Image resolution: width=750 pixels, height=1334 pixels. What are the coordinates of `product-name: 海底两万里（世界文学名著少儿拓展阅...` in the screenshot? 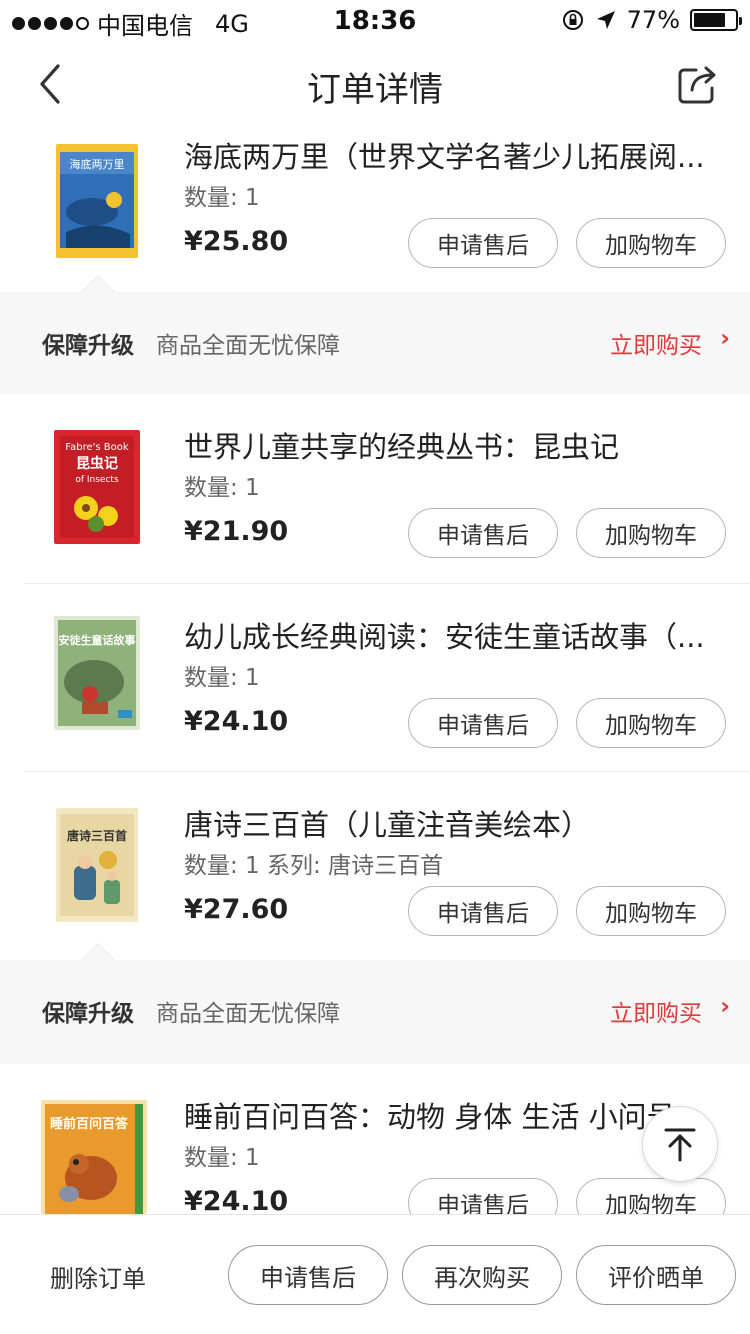 It's located at (449, 155).